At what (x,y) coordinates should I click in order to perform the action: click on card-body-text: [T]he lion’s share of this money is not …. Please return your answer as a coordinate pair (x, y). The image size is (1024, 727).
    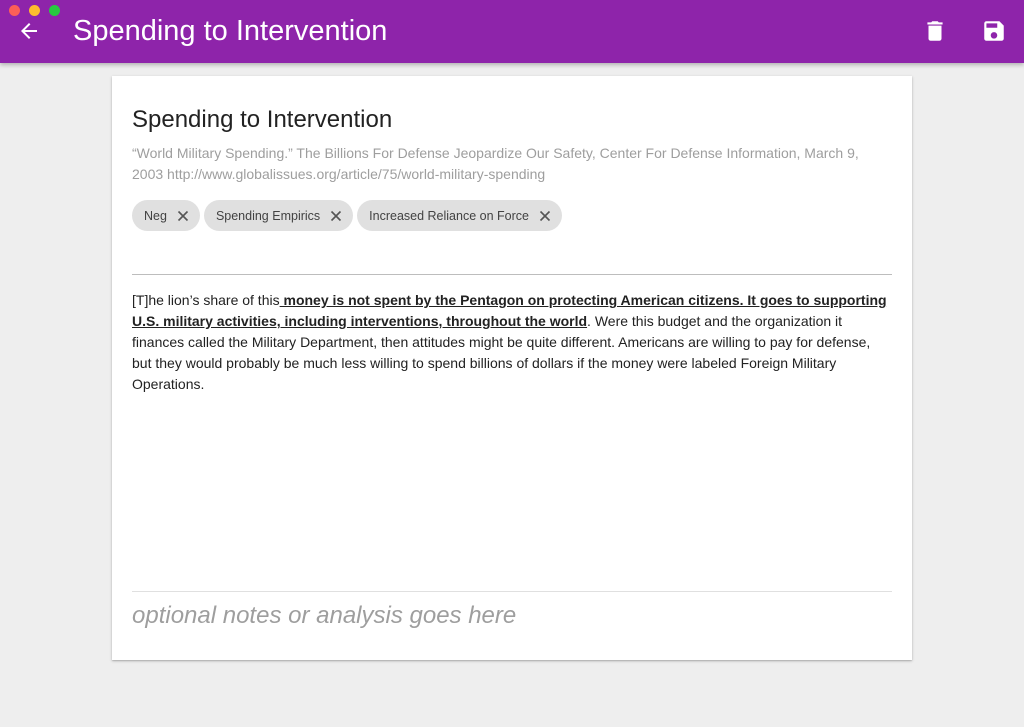
    Looking at the image, I should click on (512, 342).